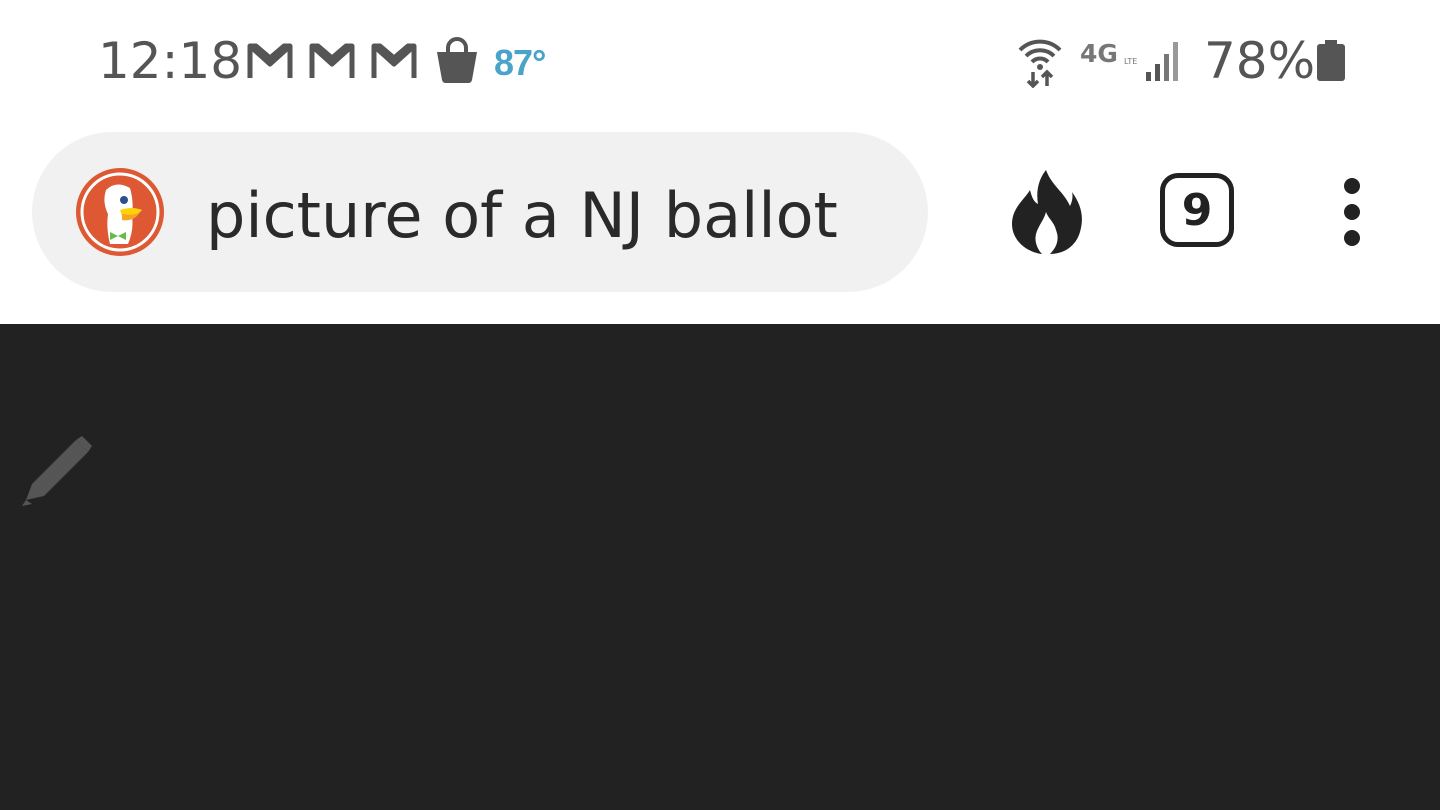 This screenshot has height=810, width=1440. What do you see at coordinates (457, 60) in the screenshot?
I see `shopping-bag-icon` at bounding box center [457, 60].